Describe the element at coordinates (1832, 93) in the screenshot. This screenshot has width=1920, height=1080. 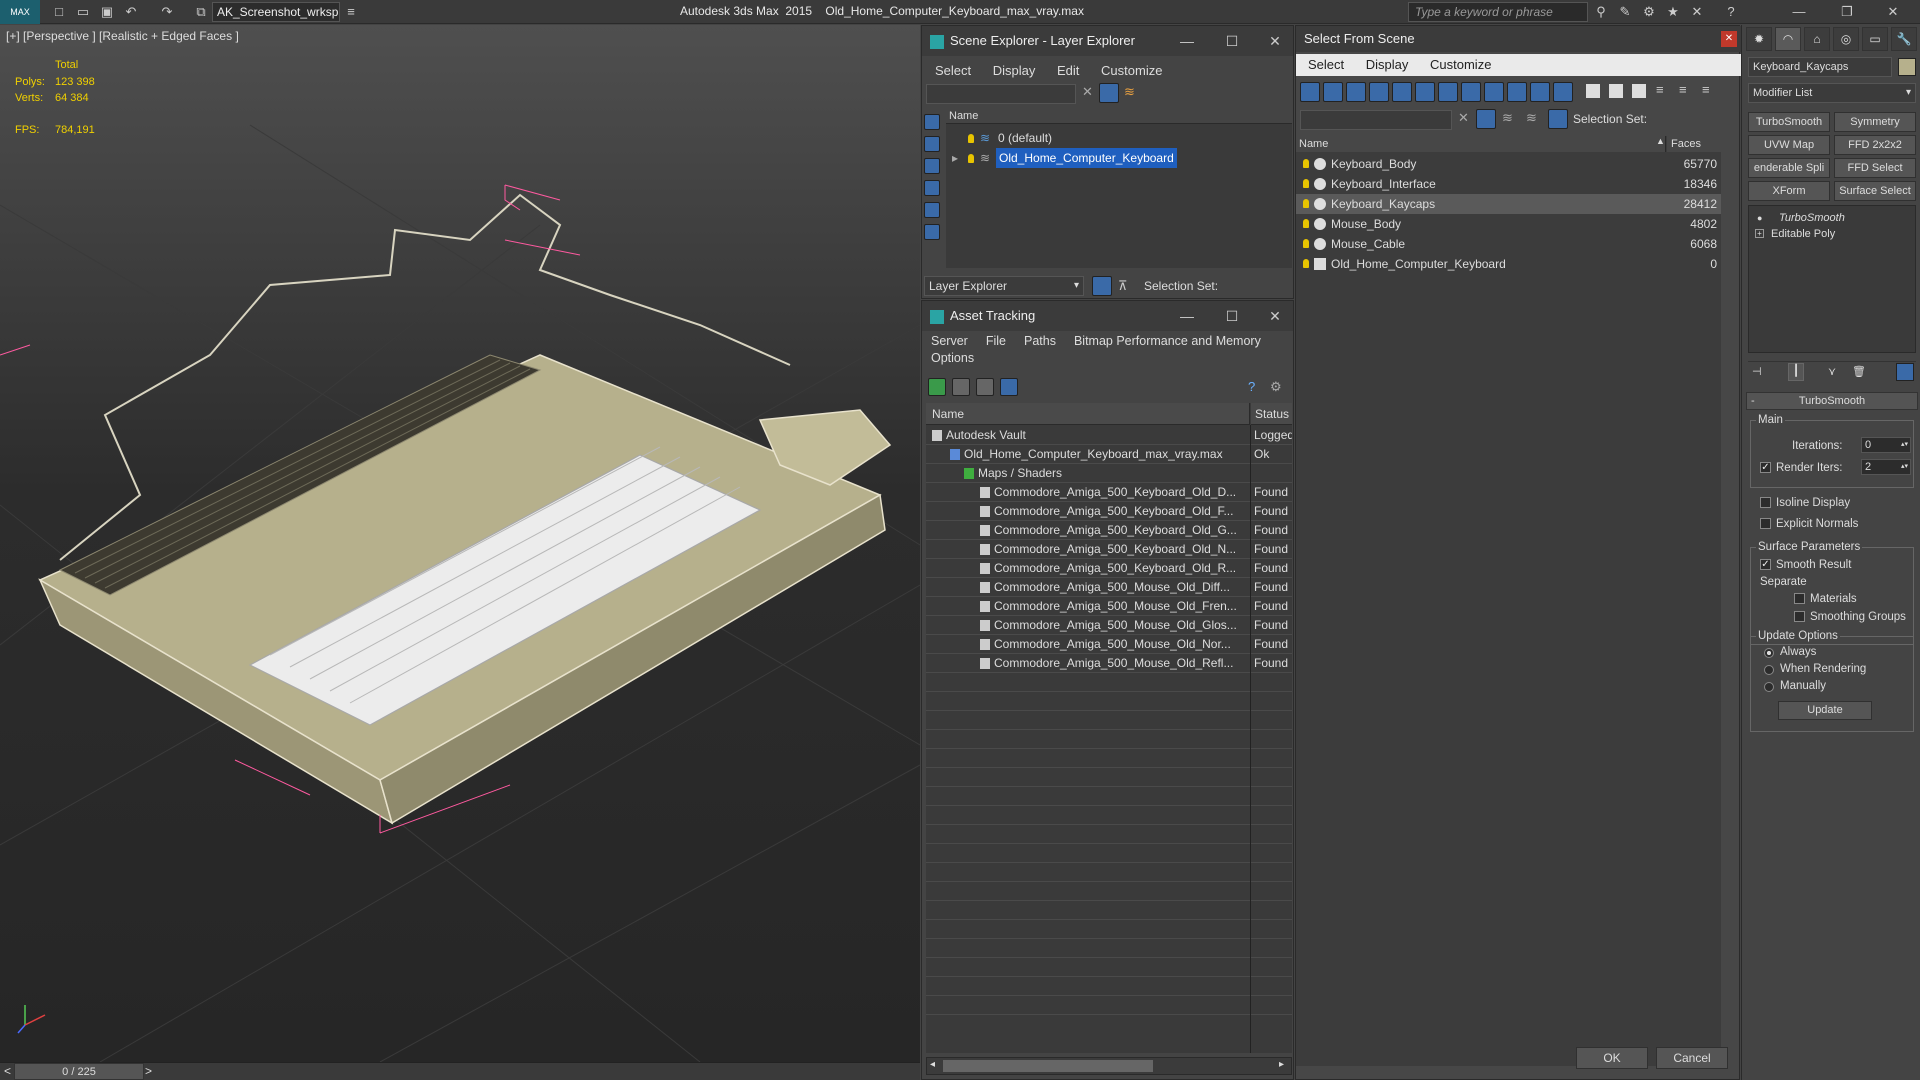
I see `modifier-list-dropdown: Modifier List ▾` at that location.